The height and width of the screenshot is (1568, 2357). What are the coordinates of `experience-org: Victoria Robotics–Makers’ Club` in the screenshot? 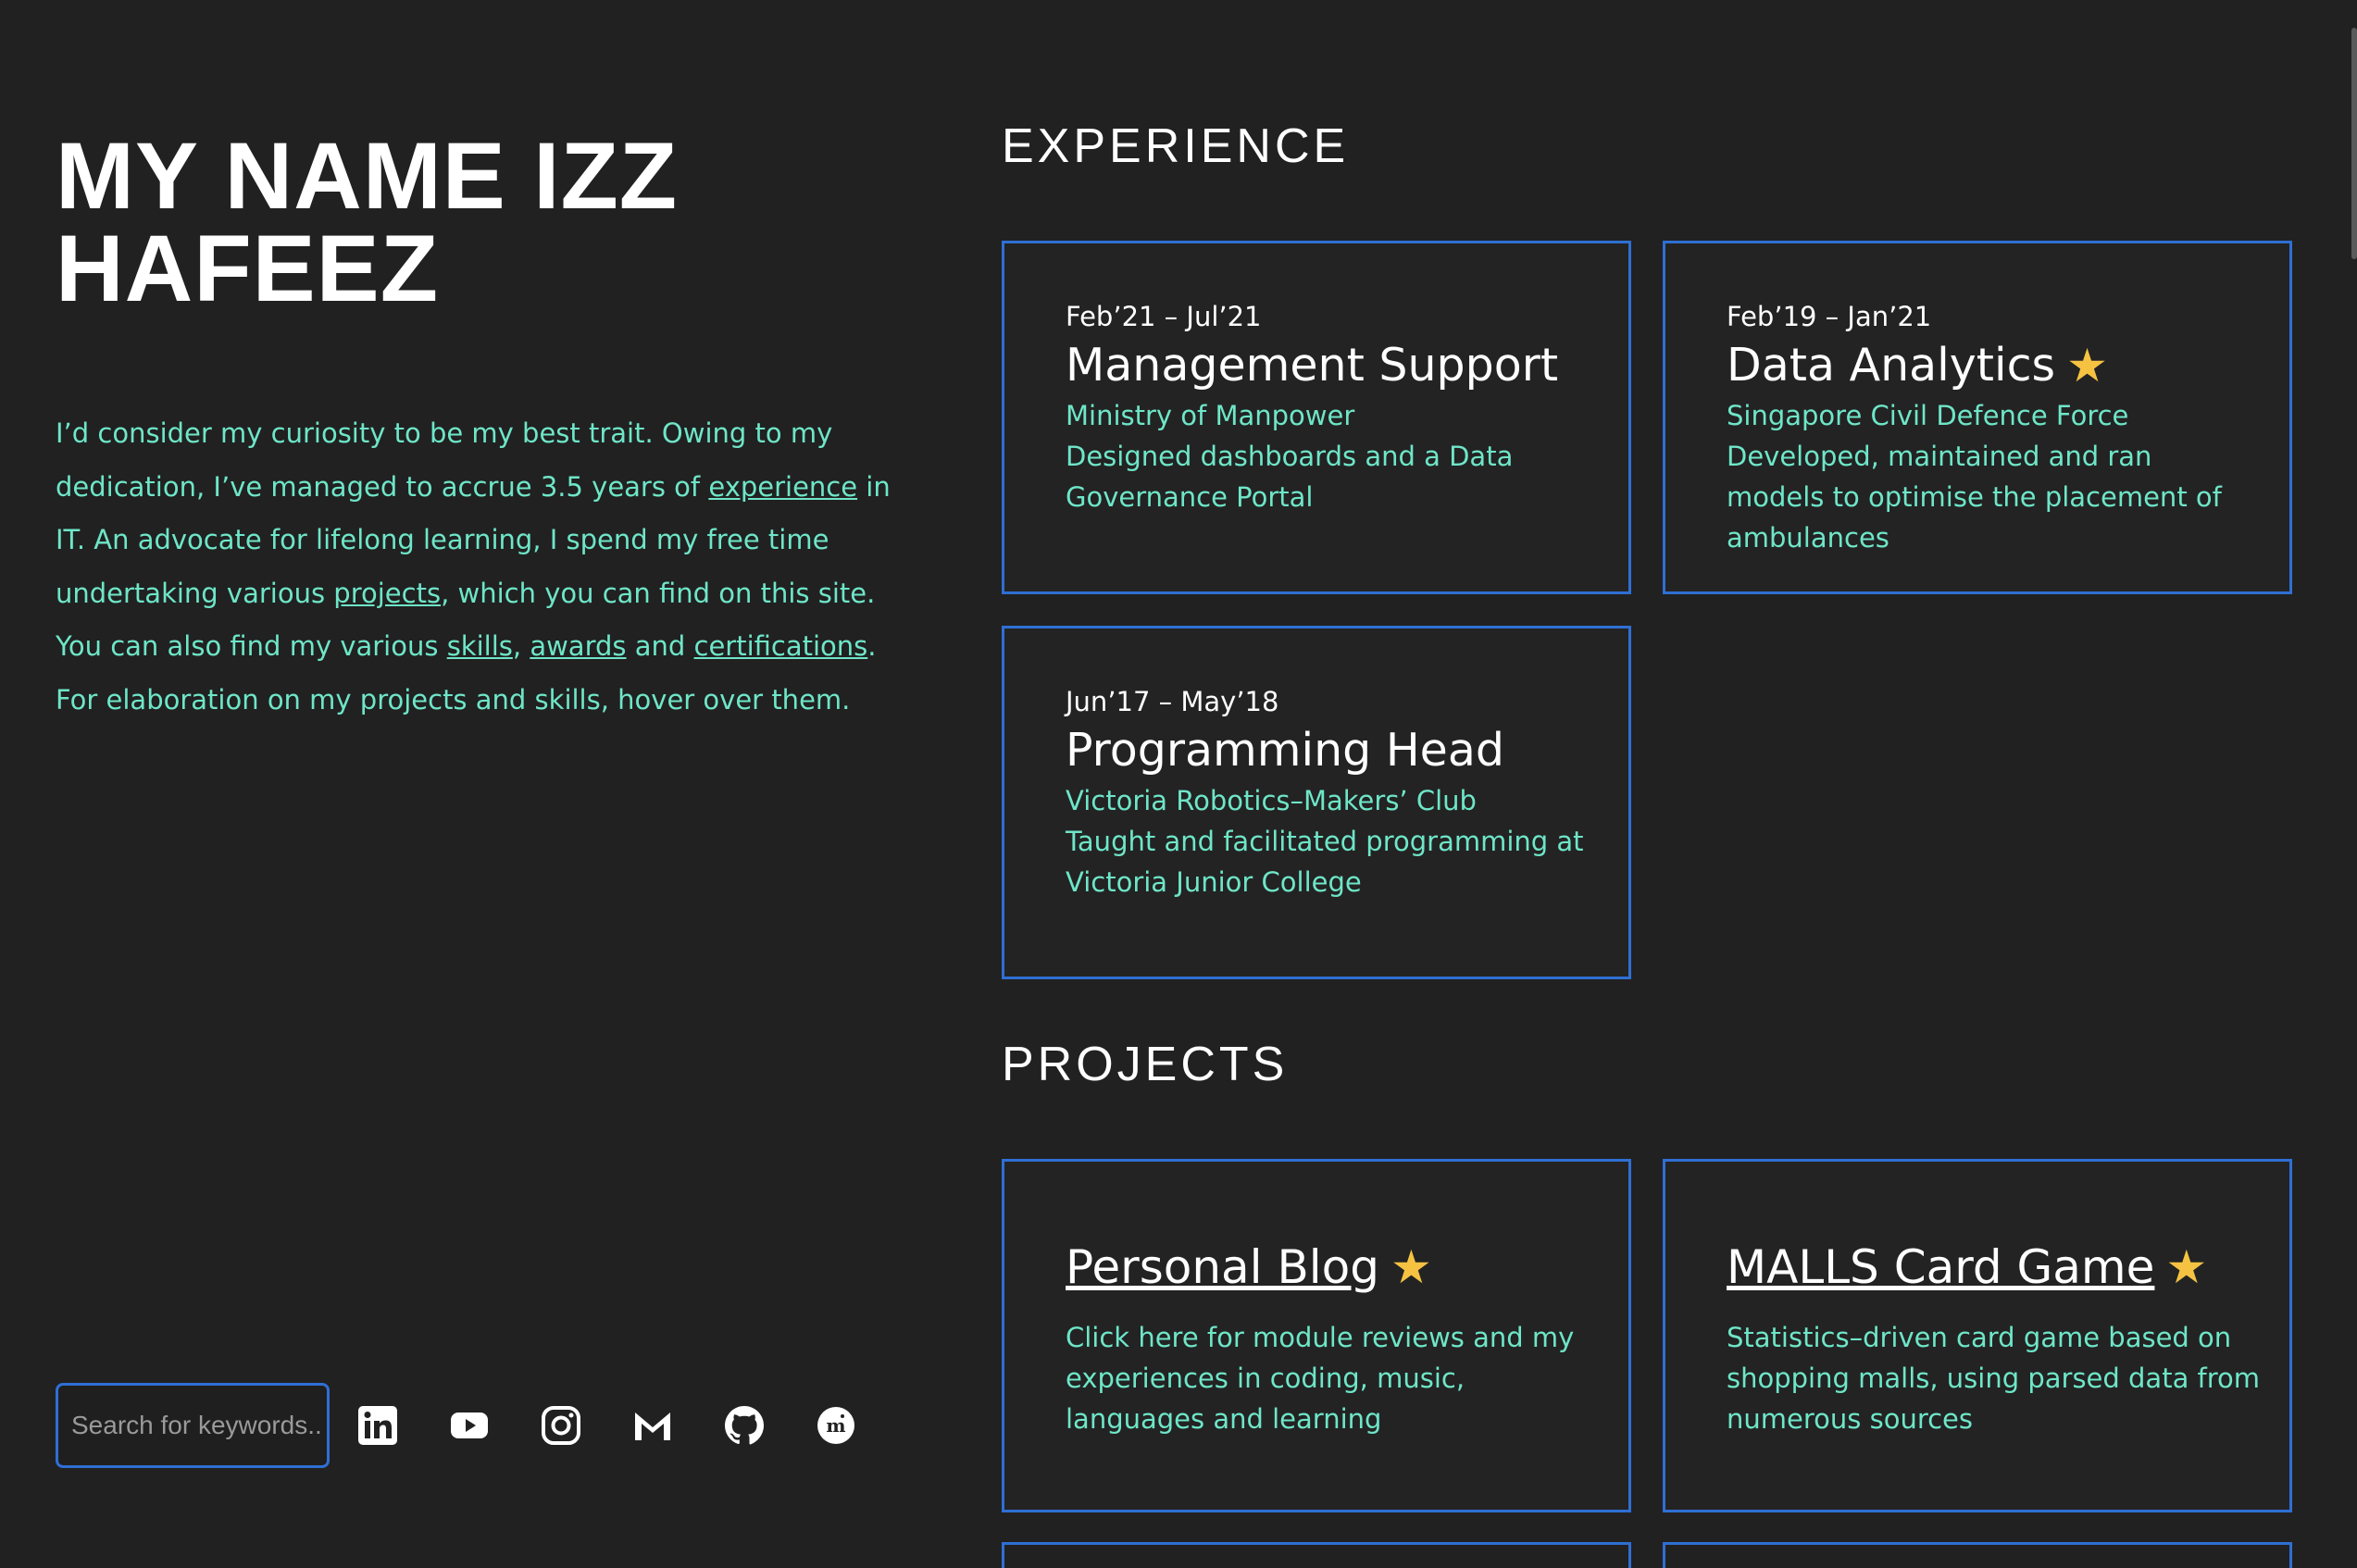 It's located at (1271, 800).